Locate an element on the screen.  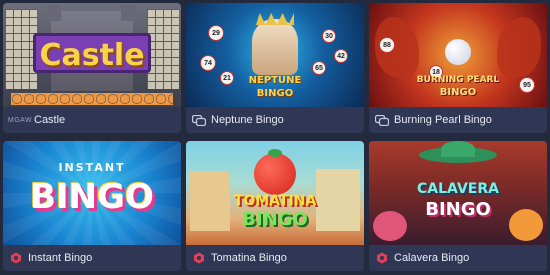
game-caption: Calavera Bingo is located at coordinates (458, 258).